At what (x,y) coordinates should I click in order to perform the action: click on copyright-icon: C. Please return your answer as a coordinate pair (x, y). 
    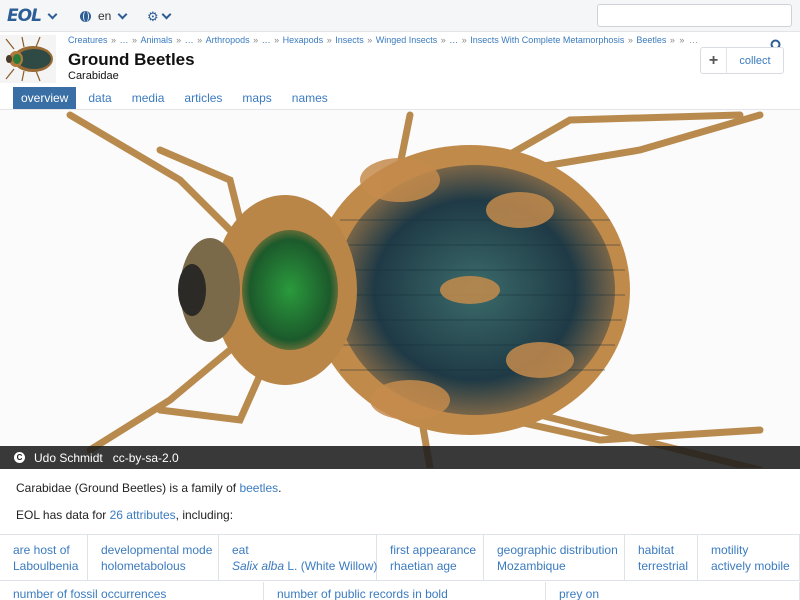
    Looking at the image, I should click on (19, 457).